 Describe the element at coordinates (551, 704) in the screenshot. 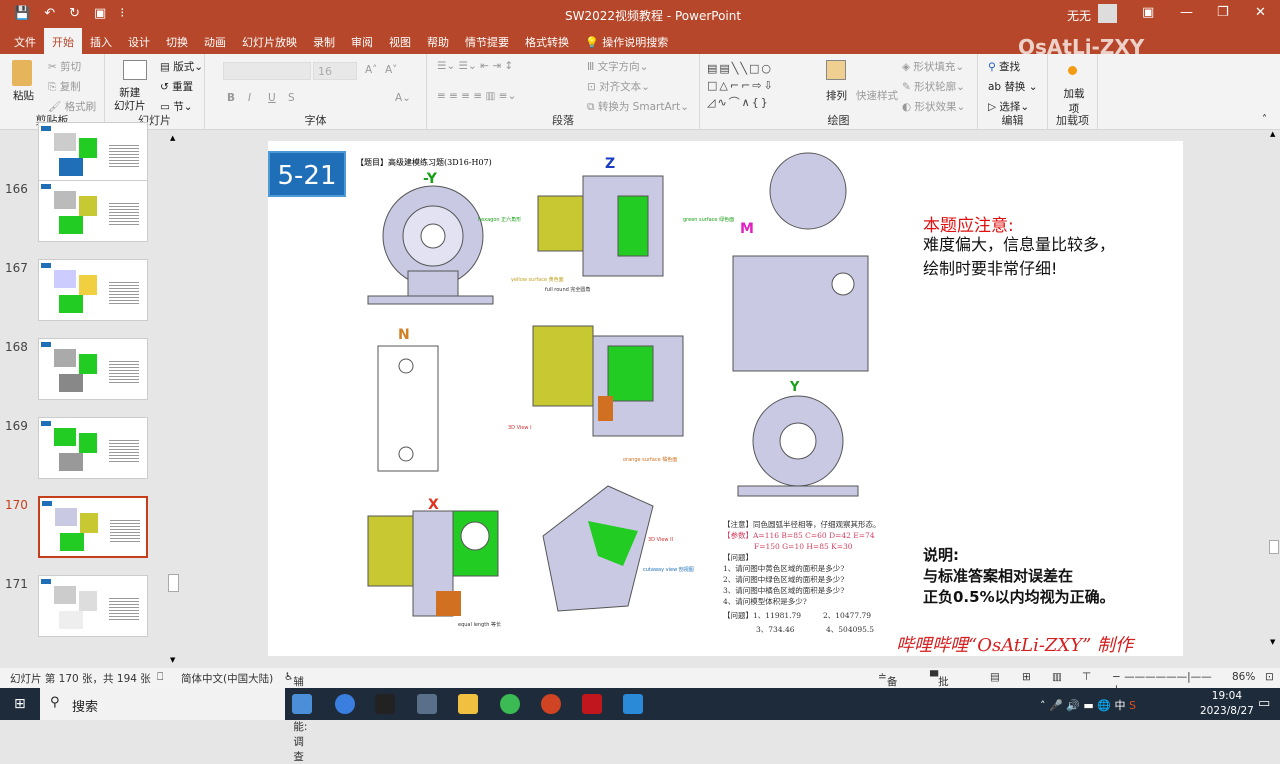

I see `powerpoint-icon` at that location.